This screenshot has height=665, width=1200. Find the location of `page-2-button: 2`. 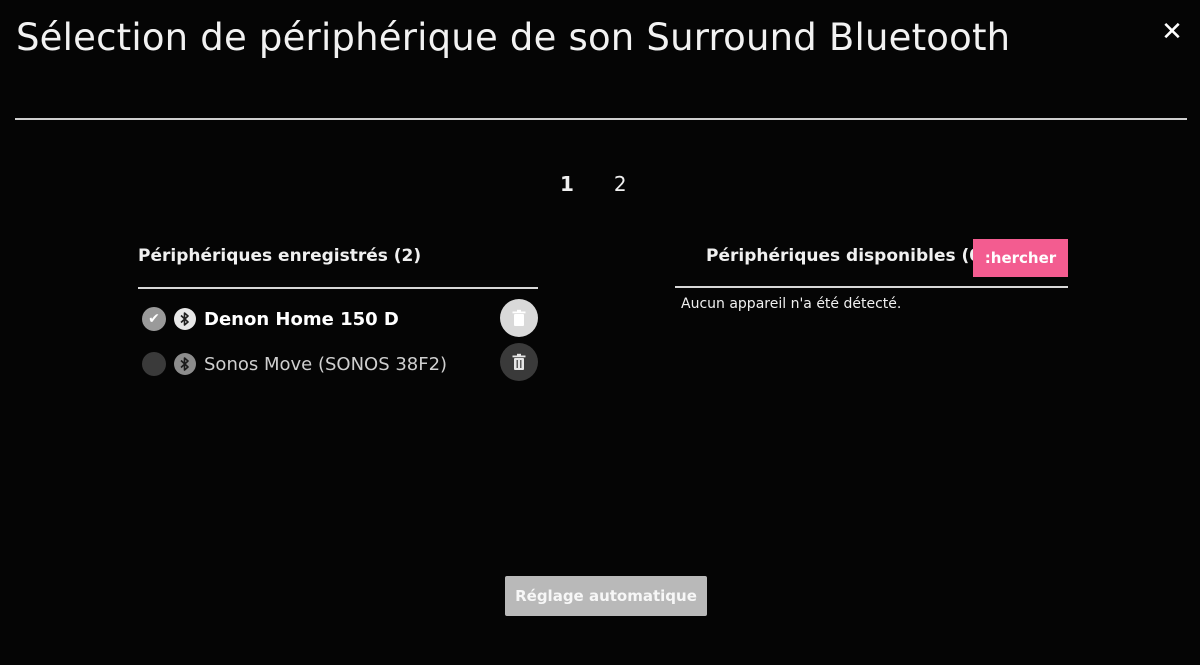

page-2-button: 2 is located at coordinates (620, 184).